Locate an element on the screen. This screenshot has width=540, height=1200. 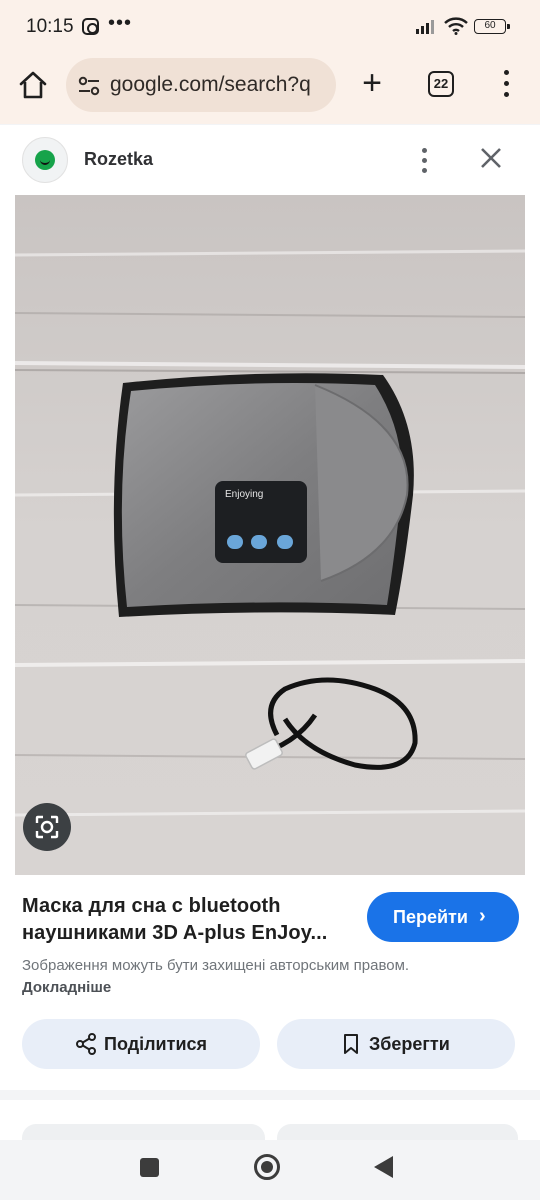
save-button: Зберегти is located at coordinates (396, 1044).